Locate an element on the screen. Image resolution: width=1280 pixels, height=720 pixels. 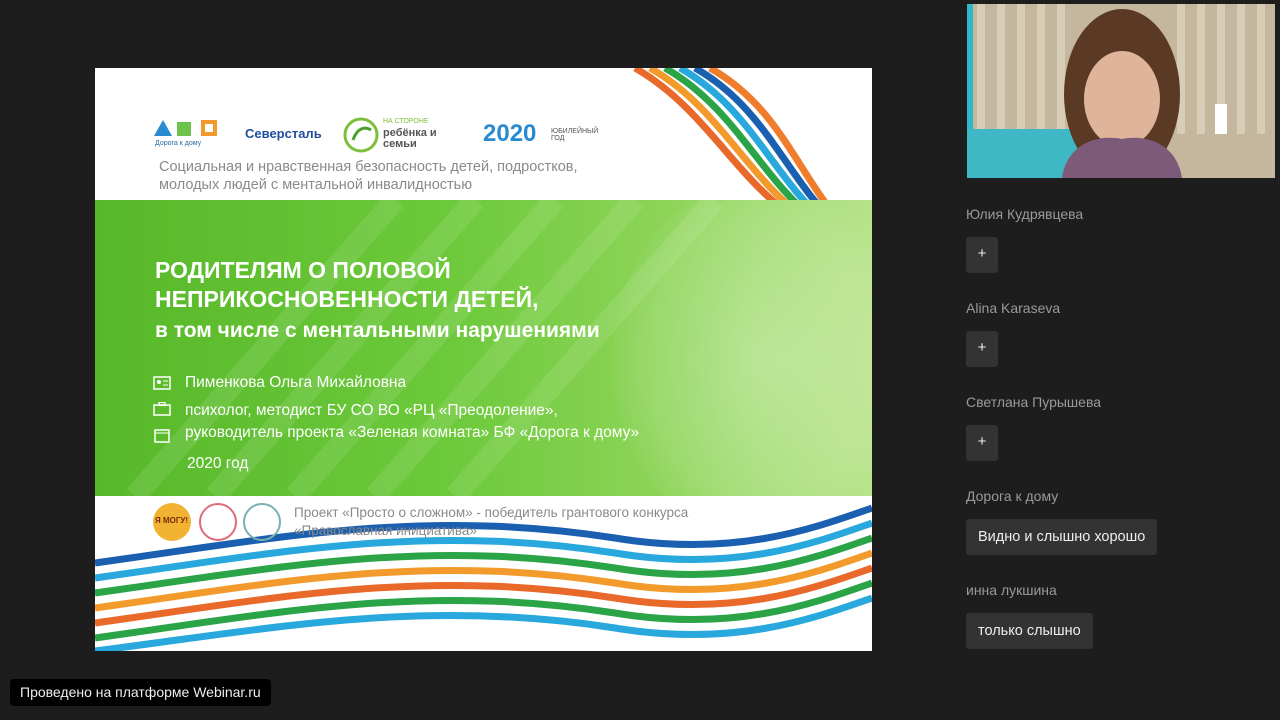
platform-badge: Проведено на платформе Webinar.ru is located at coordinates (140, 692).